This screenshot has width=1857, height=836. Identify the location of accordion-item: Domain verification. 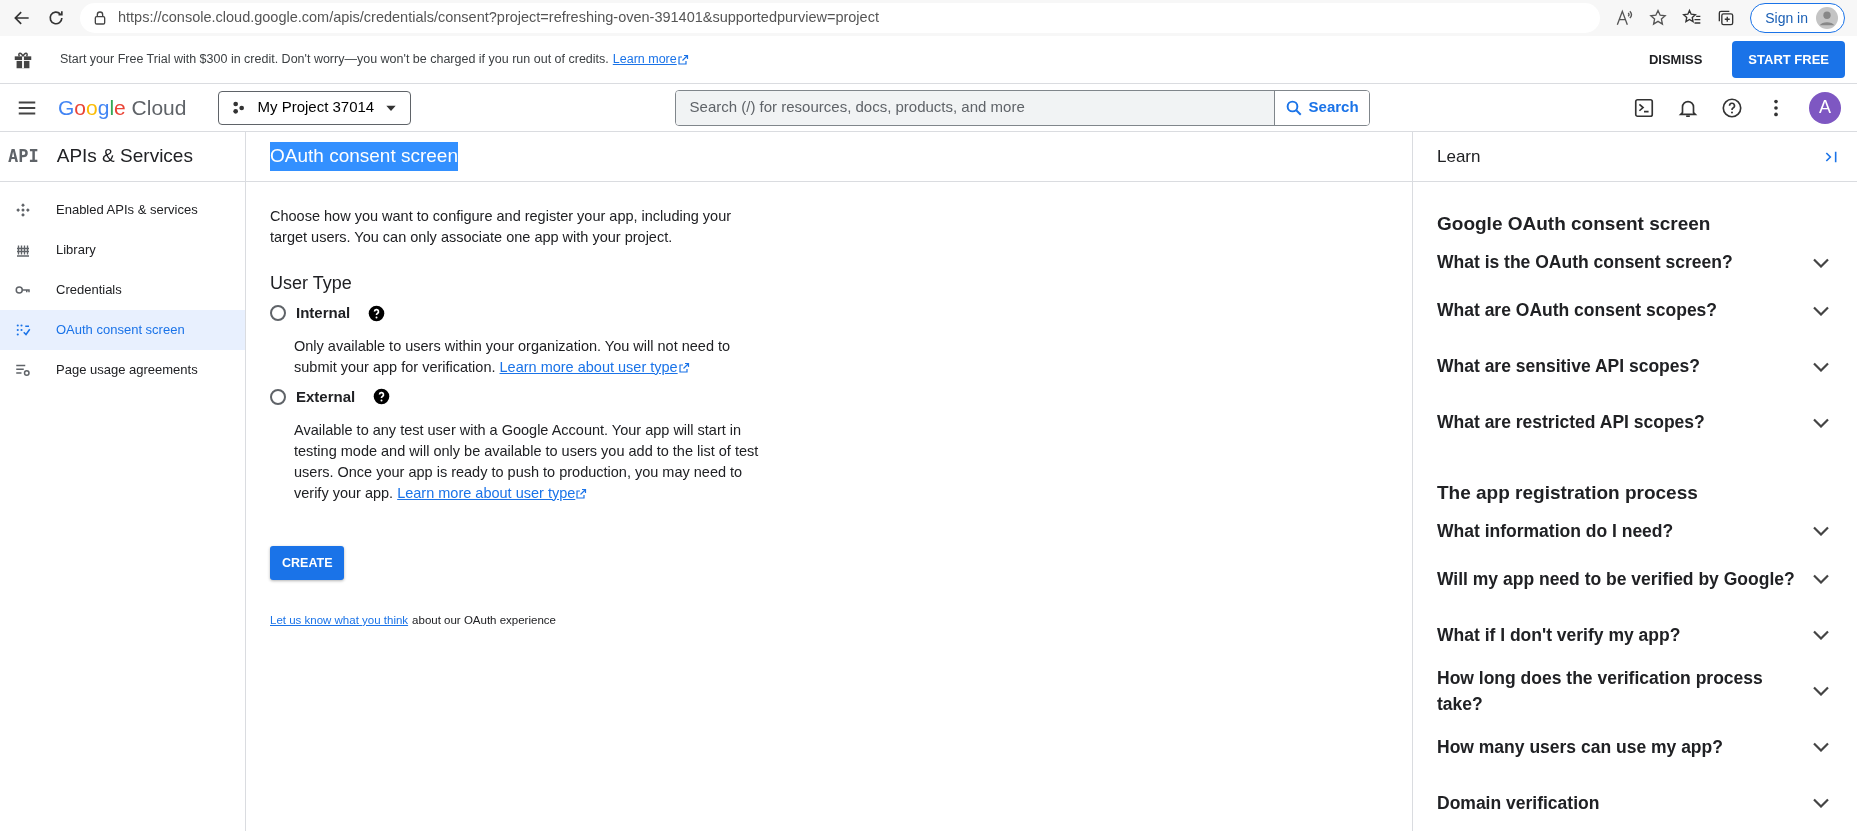
(1635, 803).